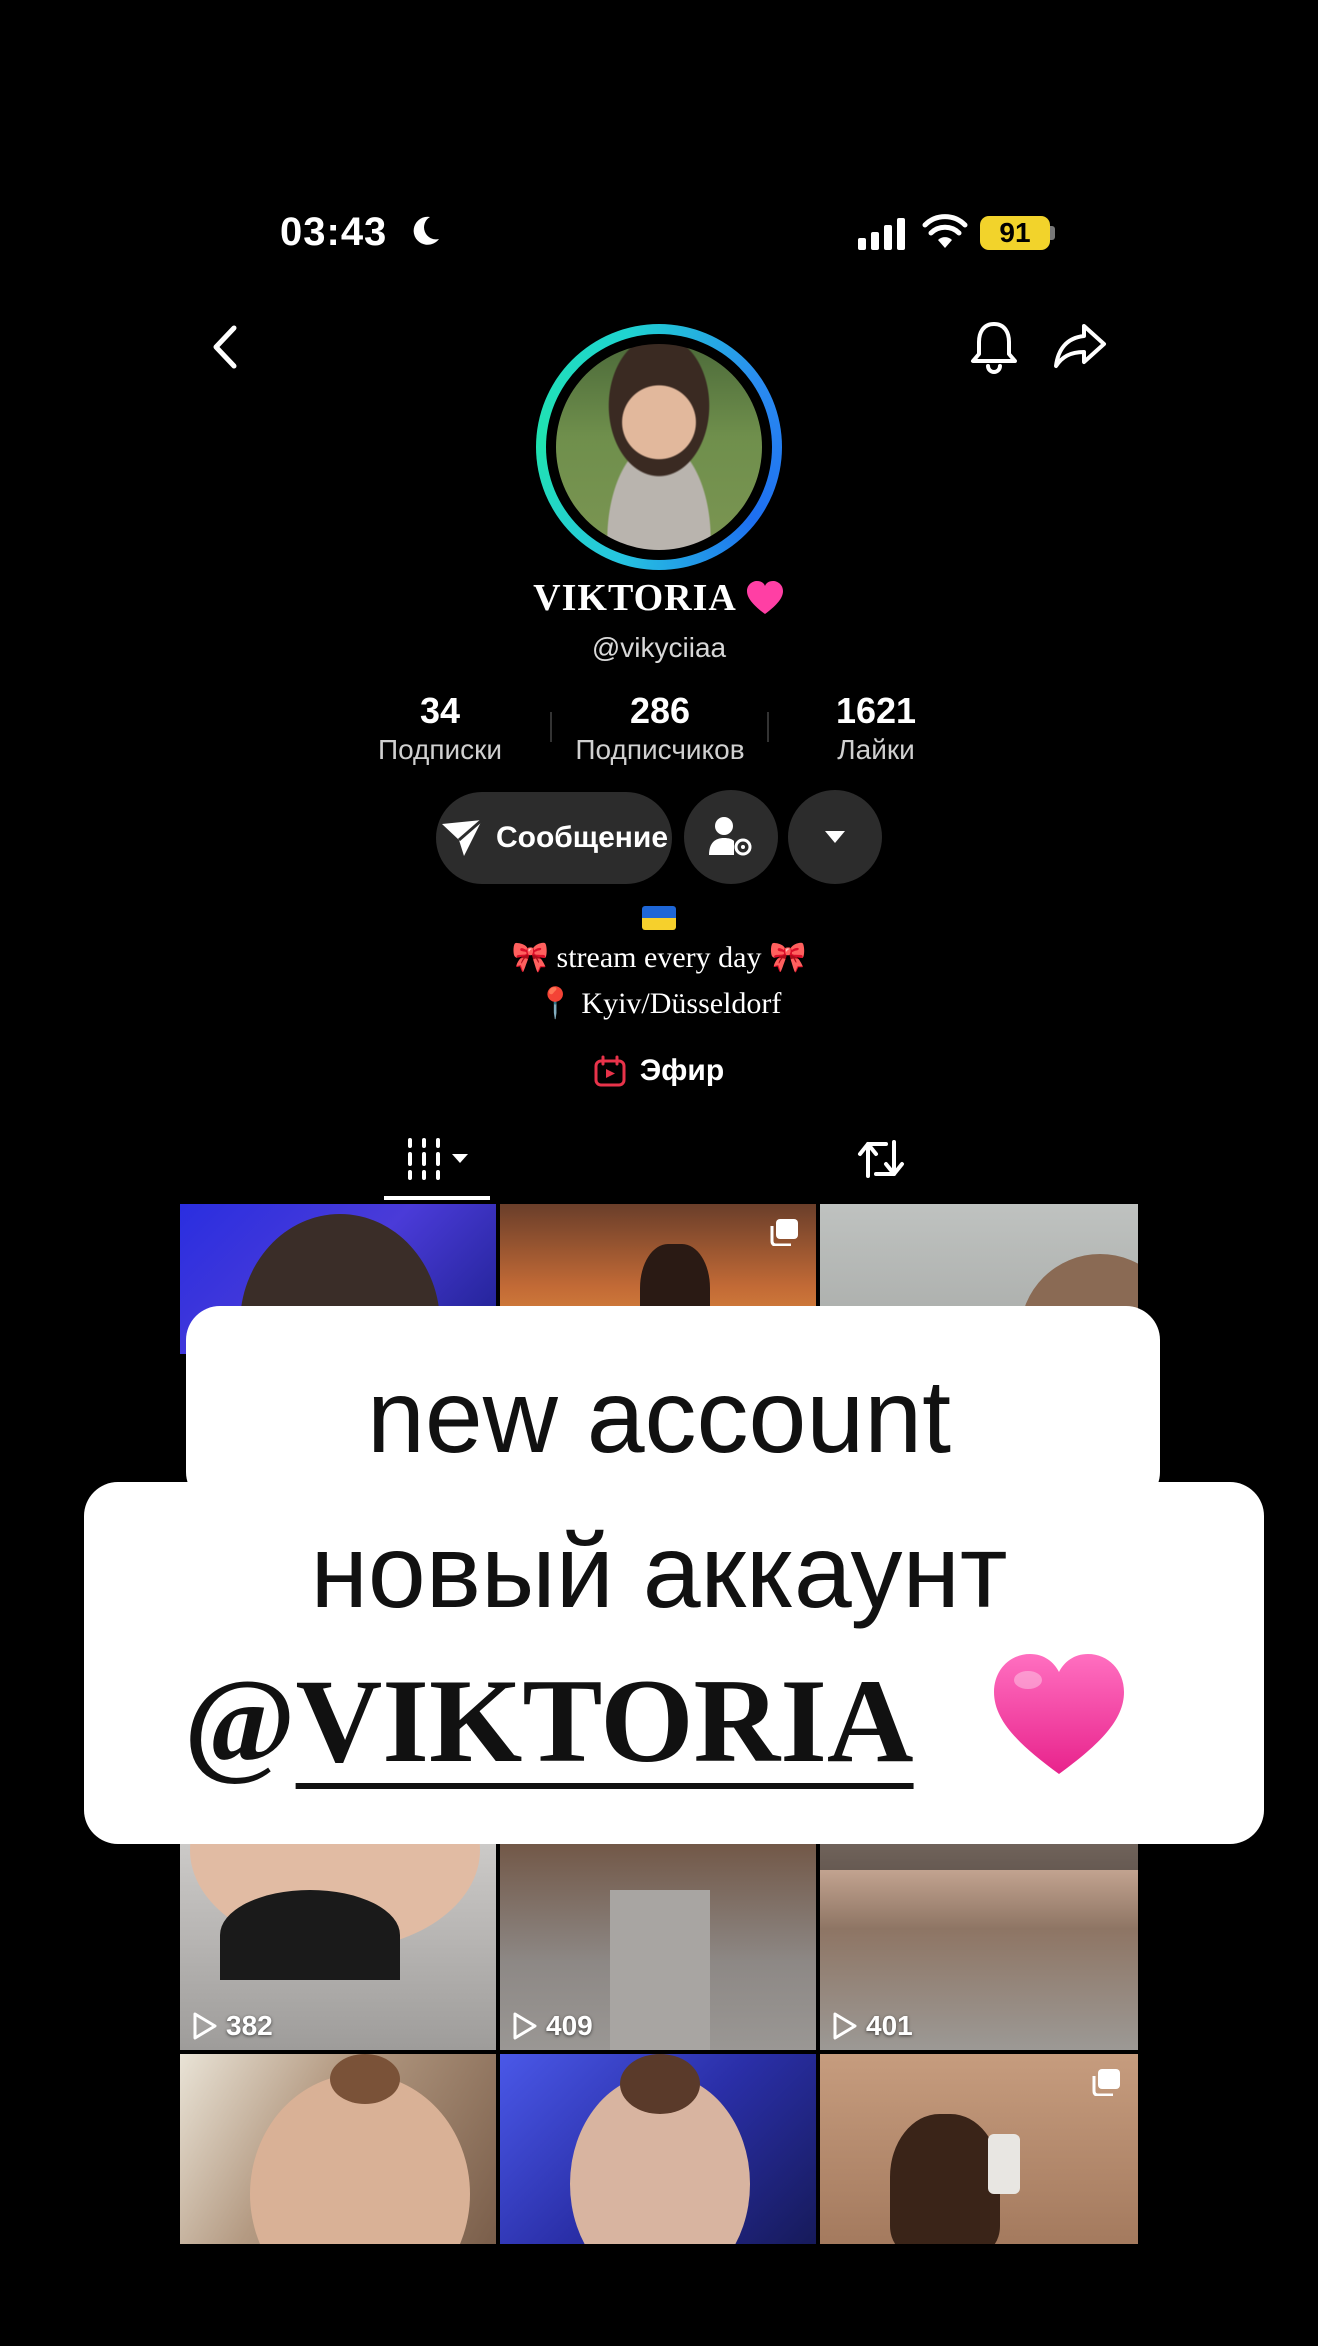 This screenshot has width=1318, height=2346. Describe the element at coordinates (462, 837) in the screenshot. I see `paper-plane-icon` at that location.